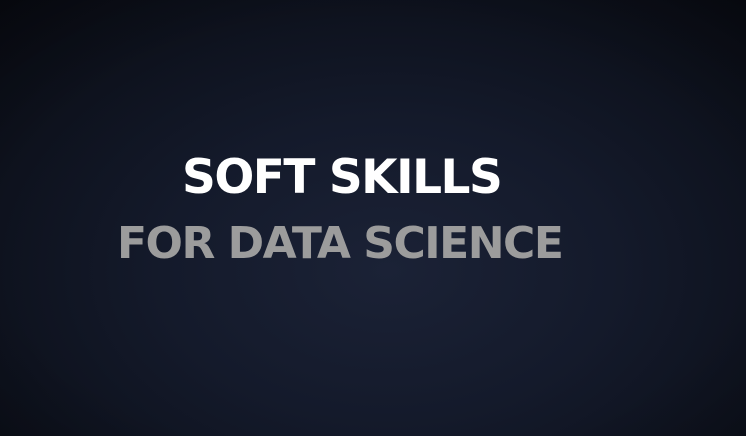 The image size is (746, 436). What do you see at coordinates (342, 177) in the screenshot?
I see `title-line-primary: SOFT SKILLS` at bounding box center [342, 177].